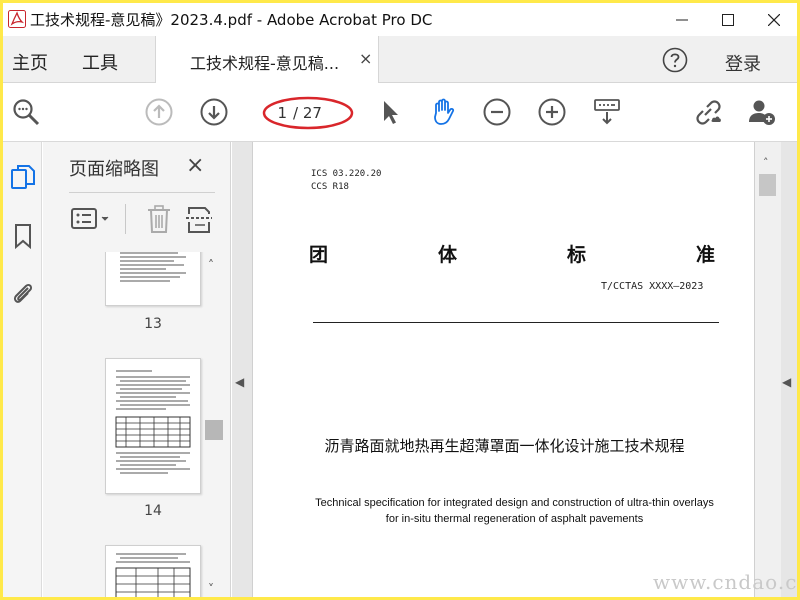 The width and height of the screenshot is (800, 600). Describe the element at coordinates (365, 58) in the screenshot. I see `document-tab-close-button: ×` at that location.